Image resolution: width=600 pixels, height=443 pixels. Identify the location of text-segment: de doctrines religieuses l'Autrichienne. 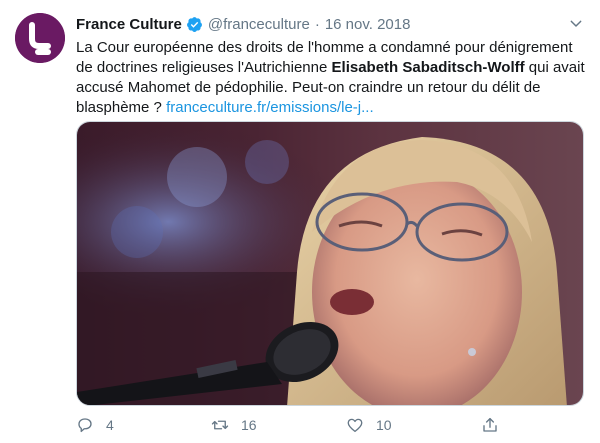
(204, 67).